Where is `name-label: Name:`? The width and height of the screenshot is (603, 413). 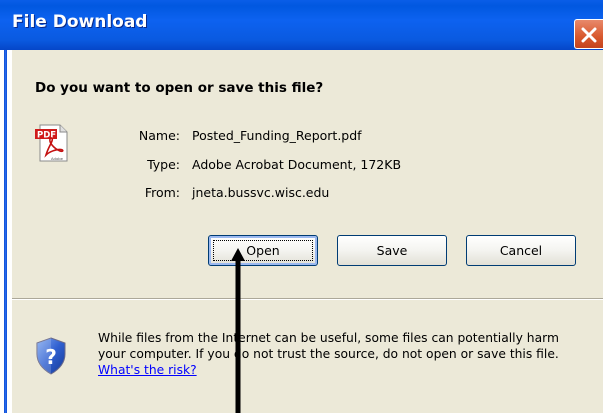
name-label: Name: is located at coordinates (159, 135).